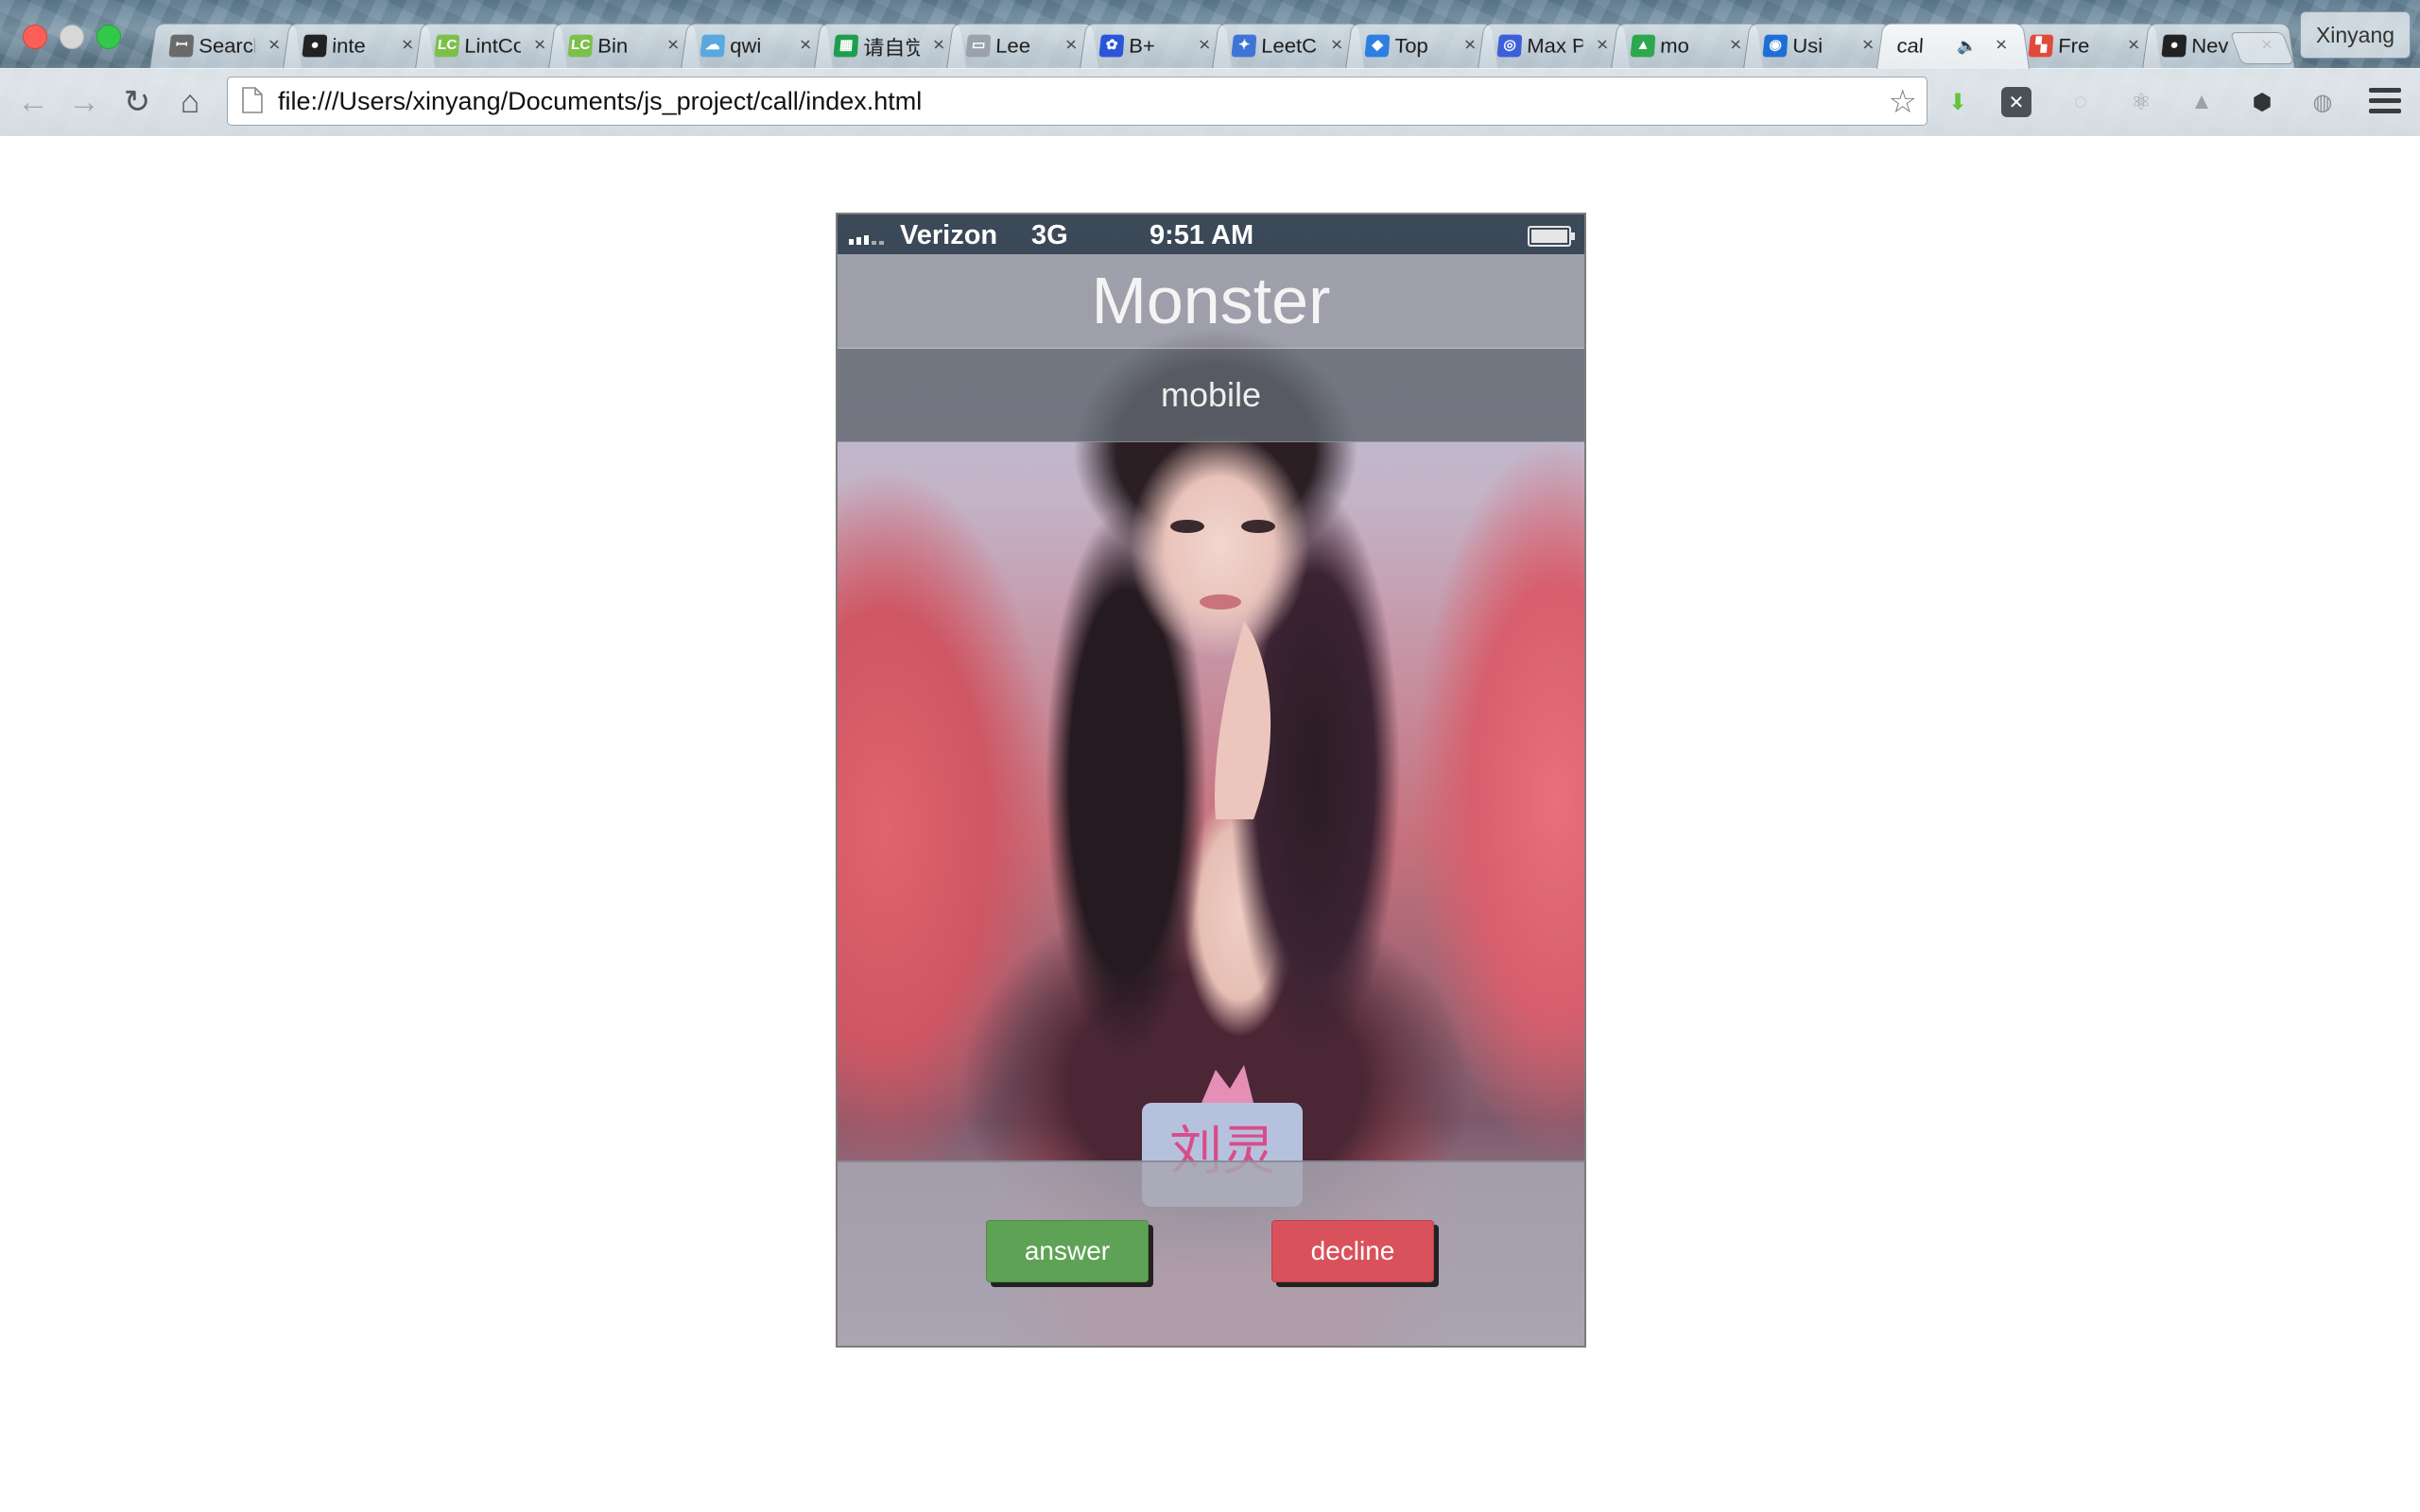  What do you see at coordinates (2081, 102) in the screenshot?
I see `sync-icon: ◌` at bounding box center [2081, 102].